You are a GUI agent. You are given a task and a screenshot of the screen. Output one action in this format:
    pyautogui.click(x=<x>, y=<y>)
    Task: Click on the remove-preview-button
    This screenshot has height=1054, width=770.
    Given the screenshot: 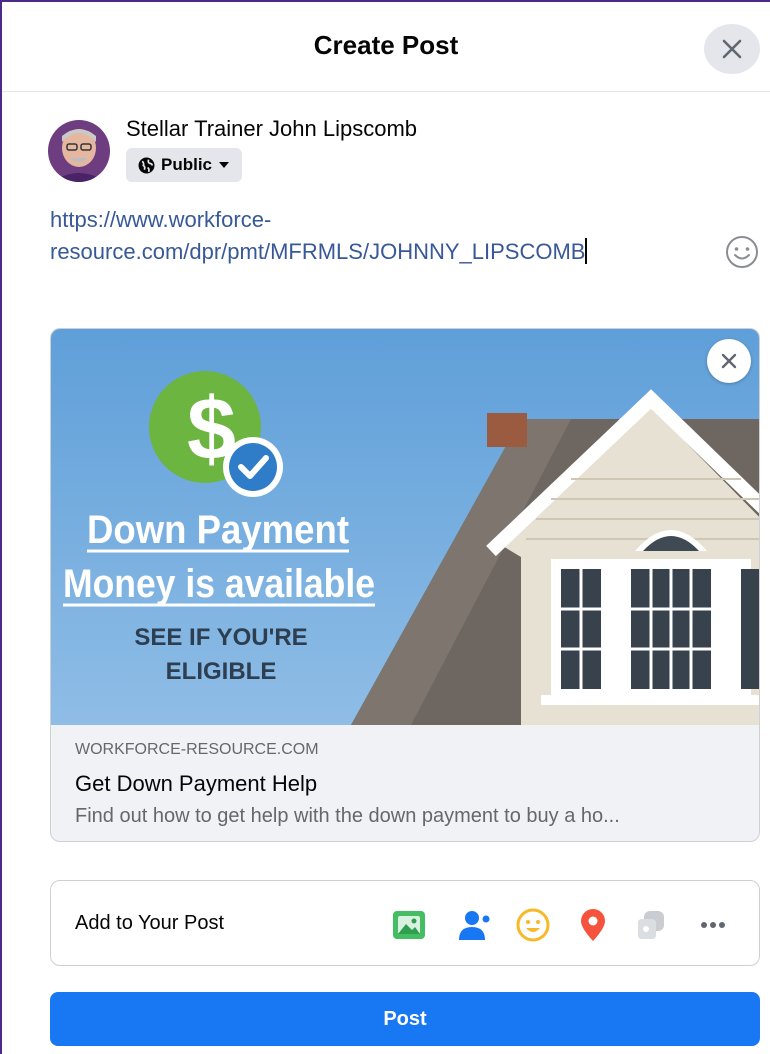 What is the action you would take?
    pyautogui.click(x=729, y=361)
    